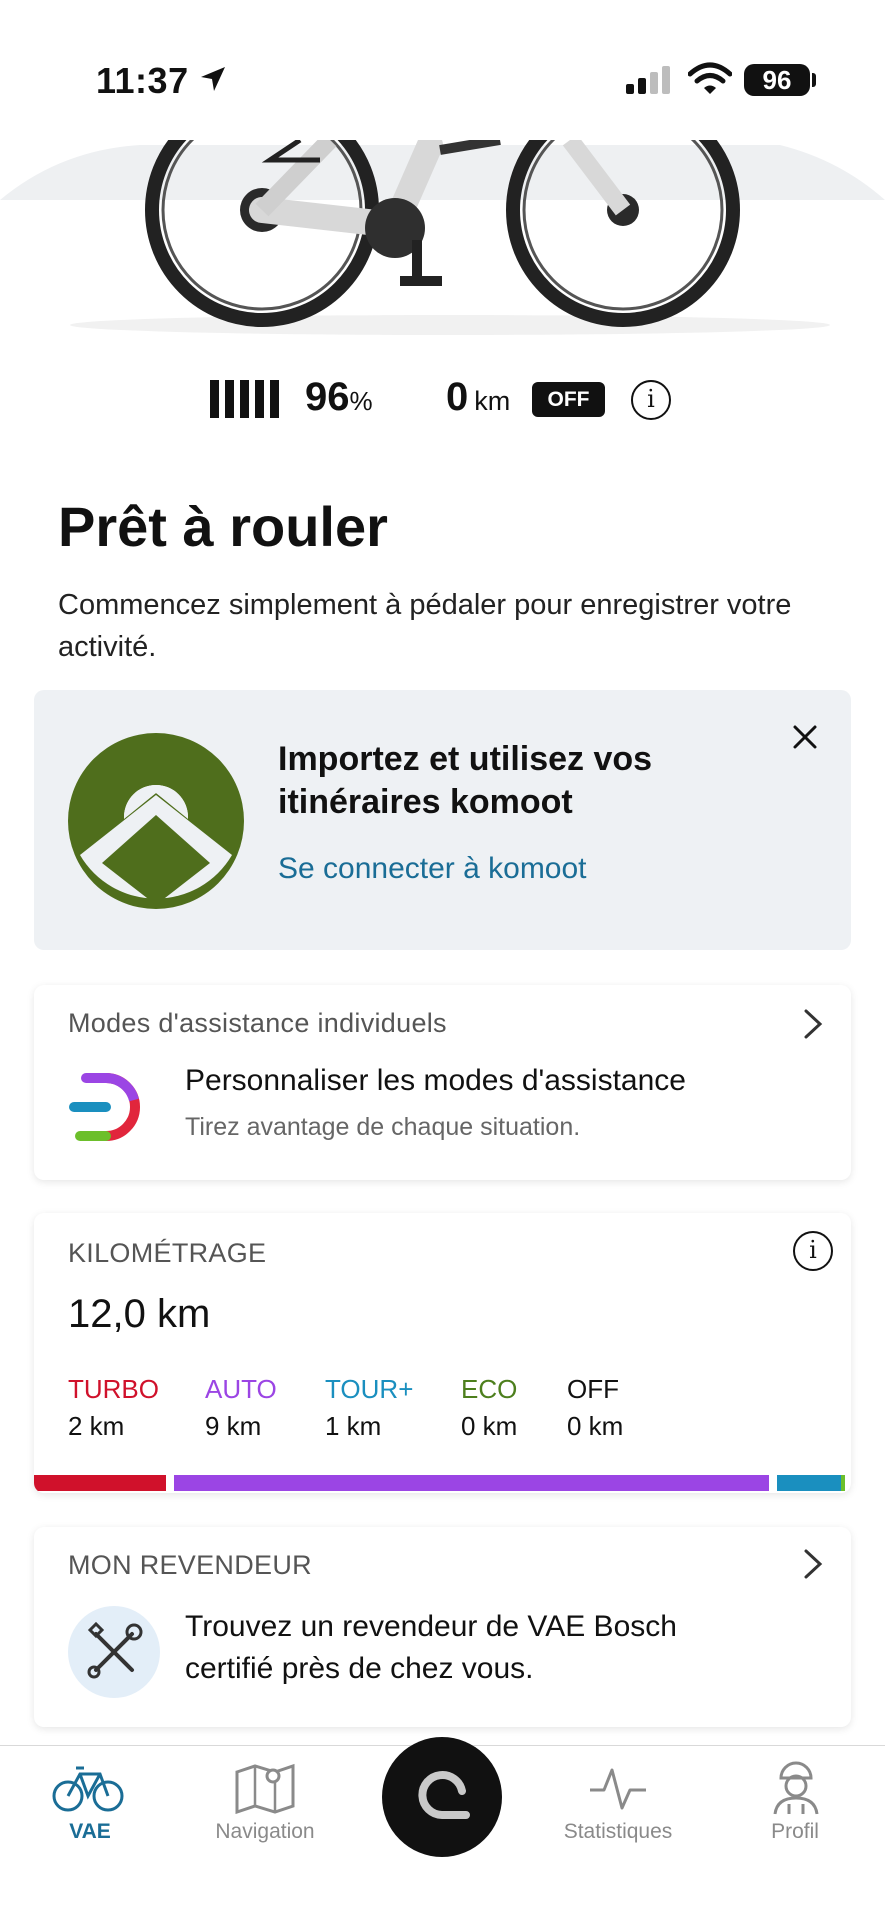 This screenshot has width=885, height=1921. What do you see at coordinates (593, 1389) in the screenshot?
I see `mileage-mode-label: OFF` at bounding box center [593, 1389].